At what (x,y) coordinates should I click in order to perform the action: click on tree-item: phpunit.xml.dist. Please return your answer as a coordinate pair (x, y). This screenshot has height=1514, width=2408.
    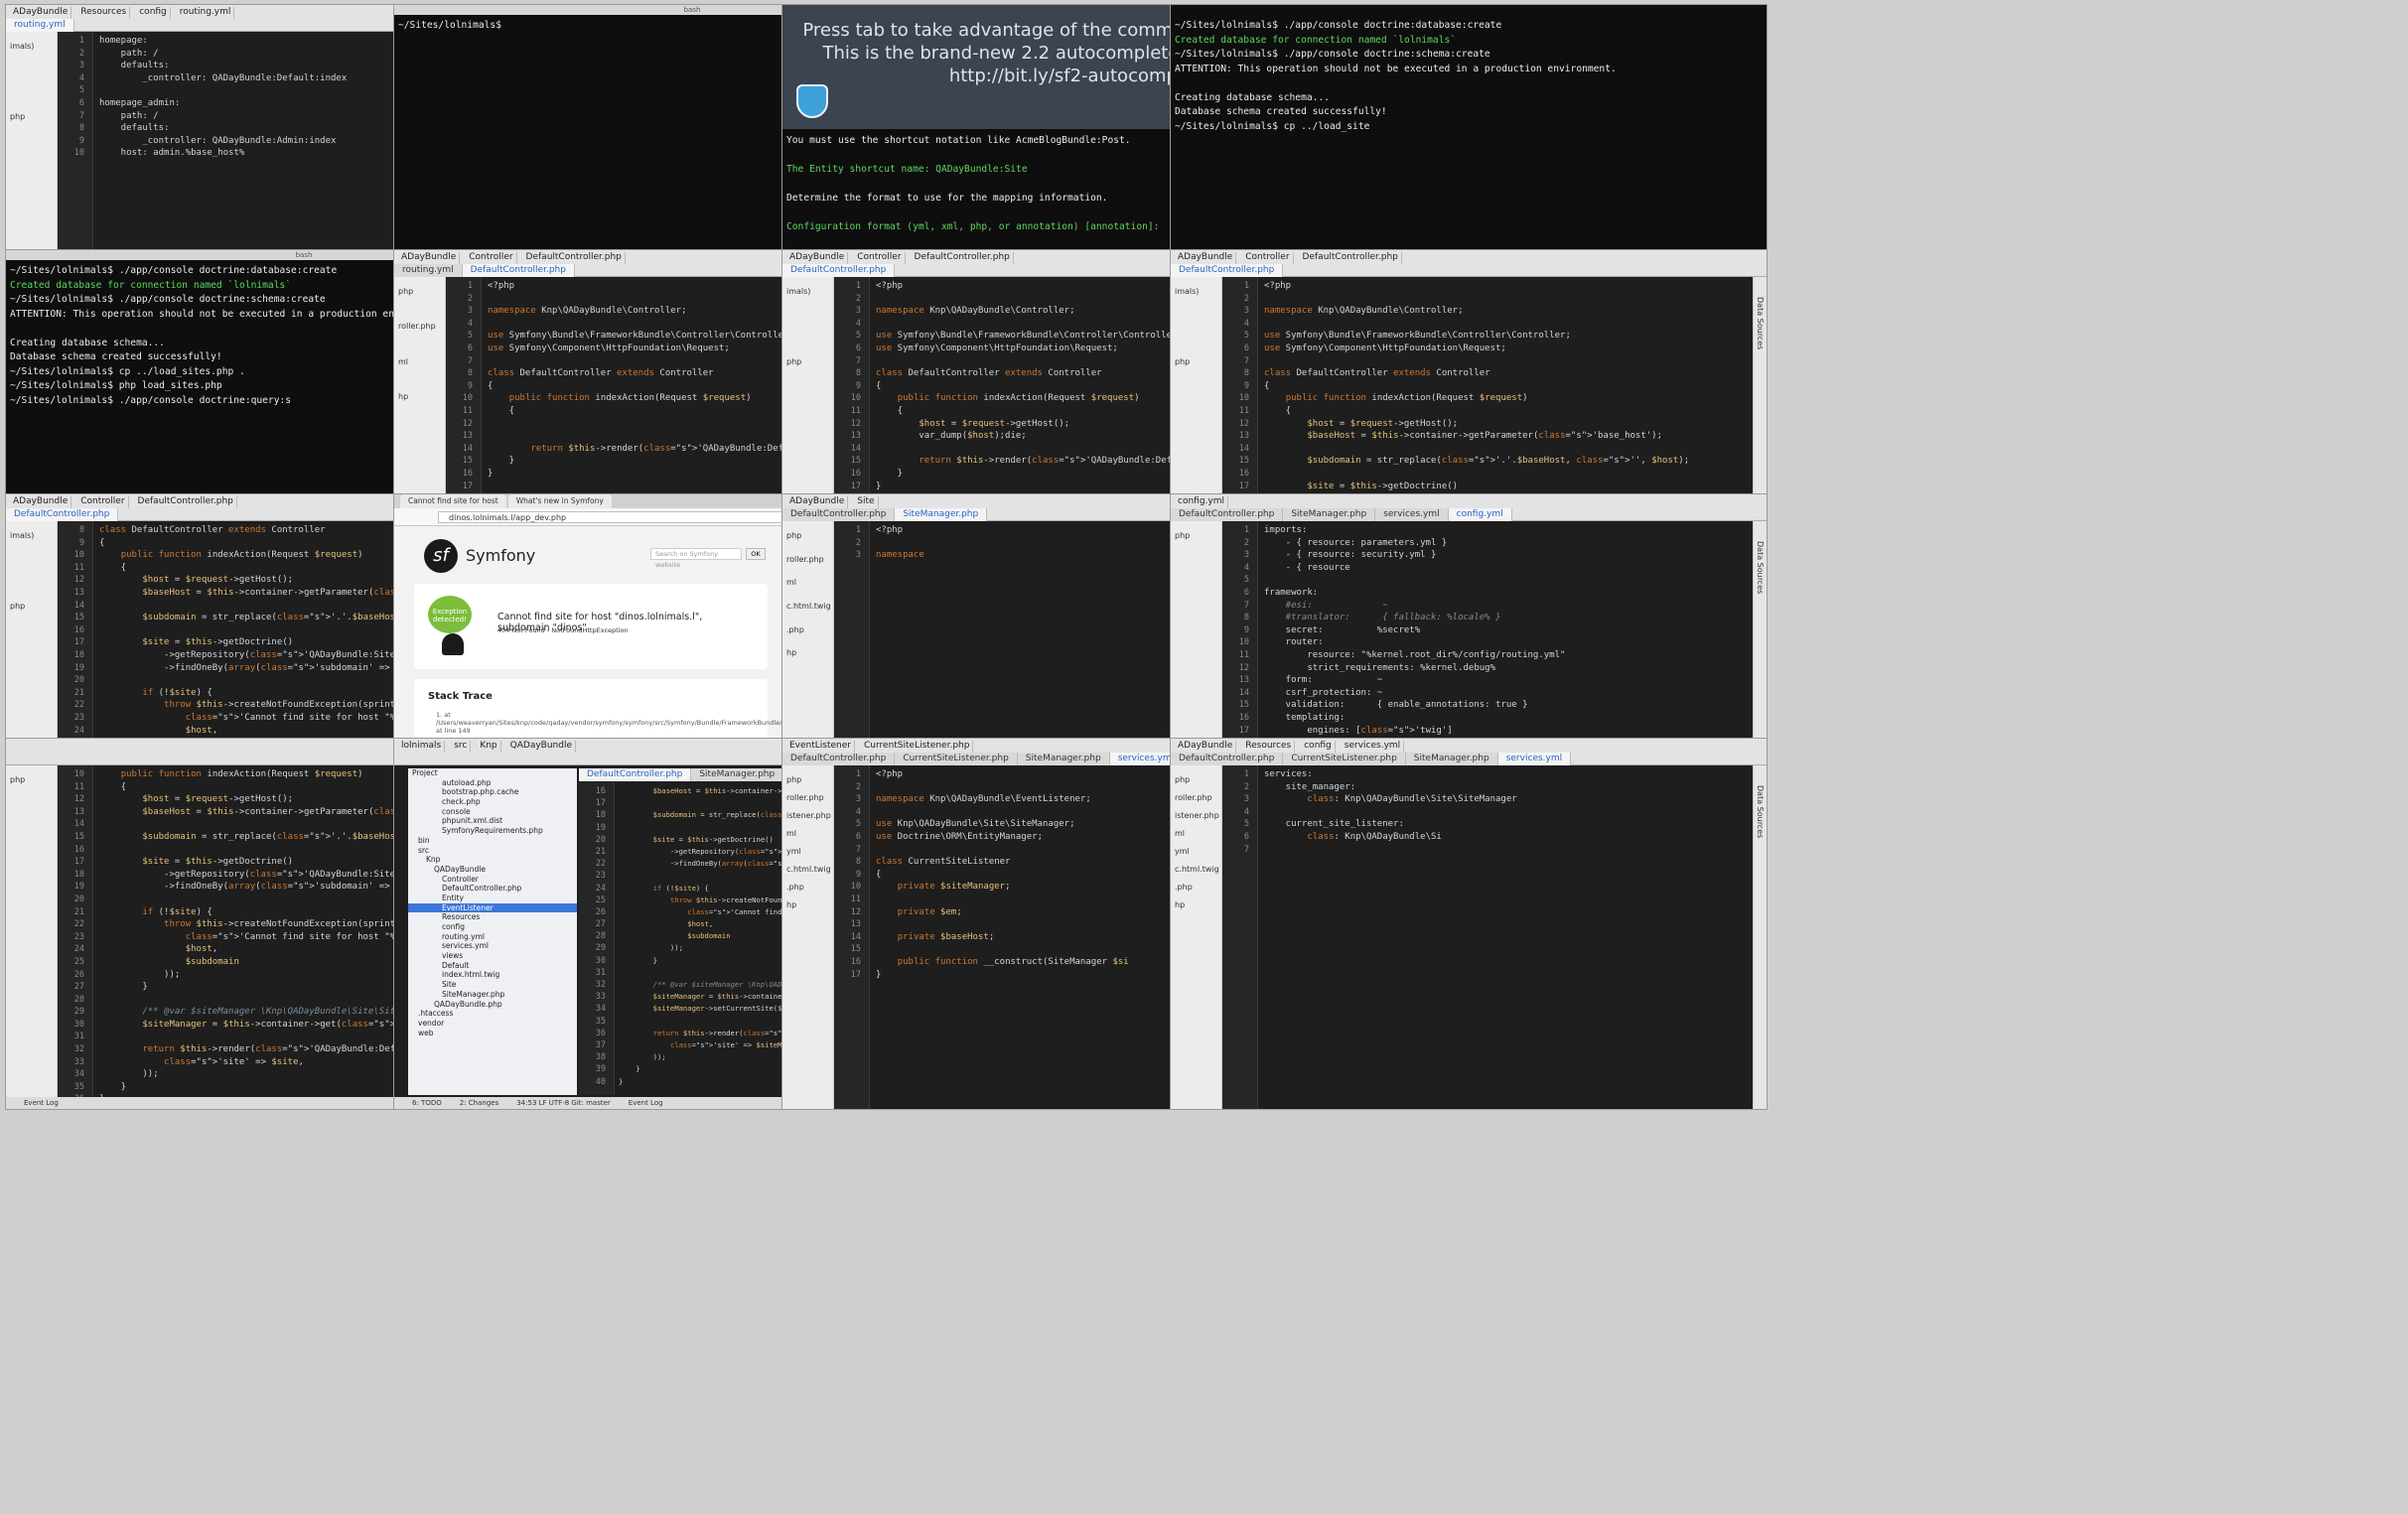
    Looking at the image, I should click on (492, 821).